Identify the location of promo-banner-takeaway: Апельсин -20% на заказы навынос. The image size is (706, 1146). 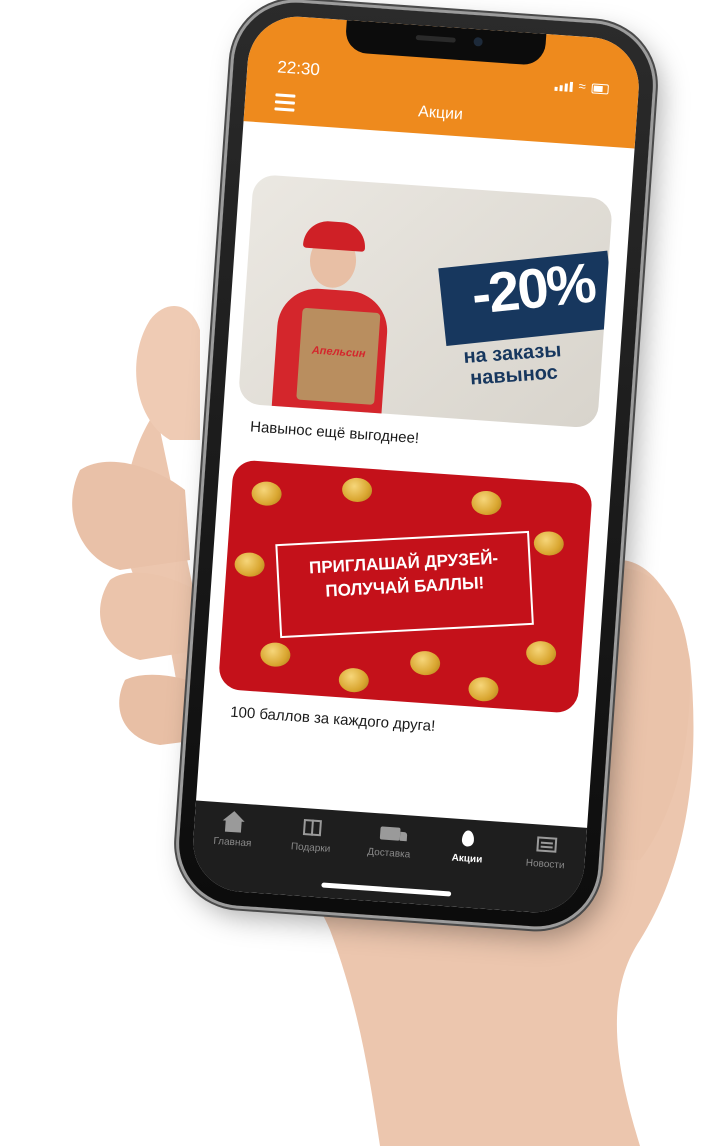
(425, 301).